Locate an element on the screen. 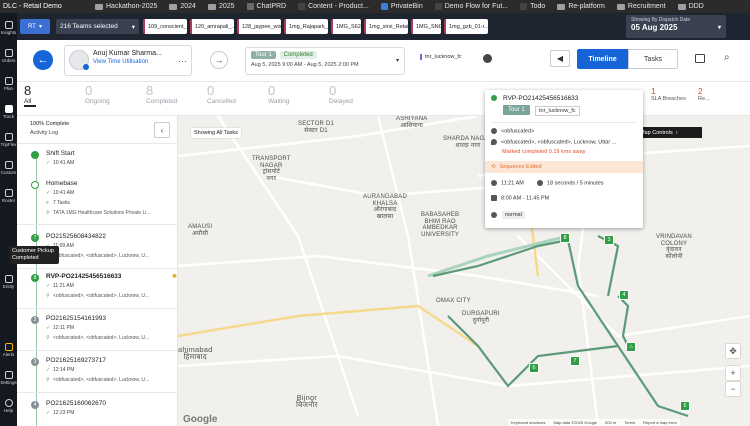 This screenshot has height=426, width=750. pan-control: ✥ is located at coordinates (733, 351).